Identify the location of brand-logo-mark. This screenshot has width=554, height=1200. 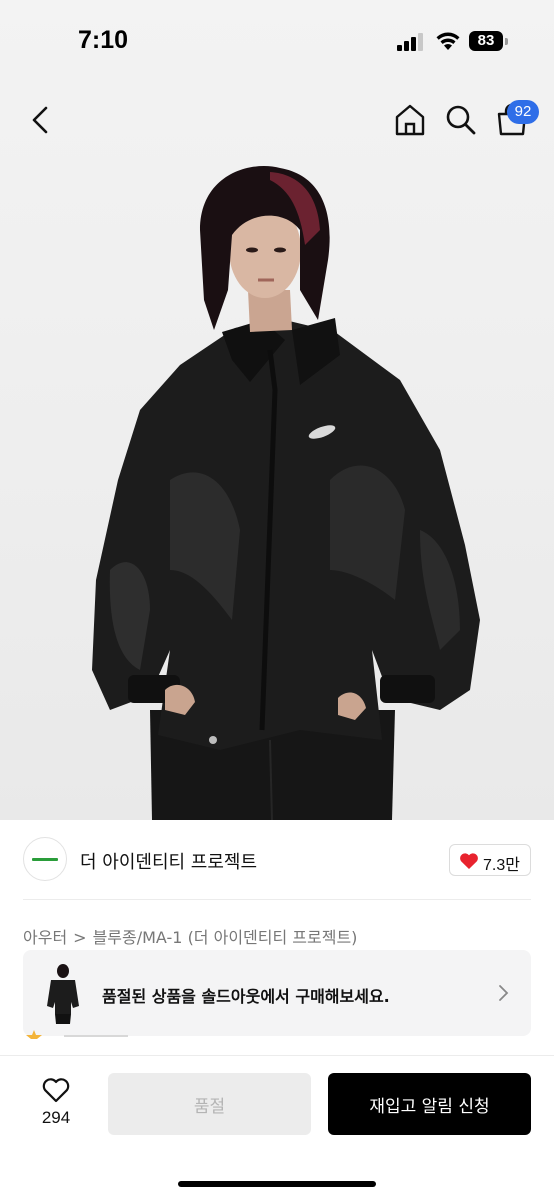
(45, 859).